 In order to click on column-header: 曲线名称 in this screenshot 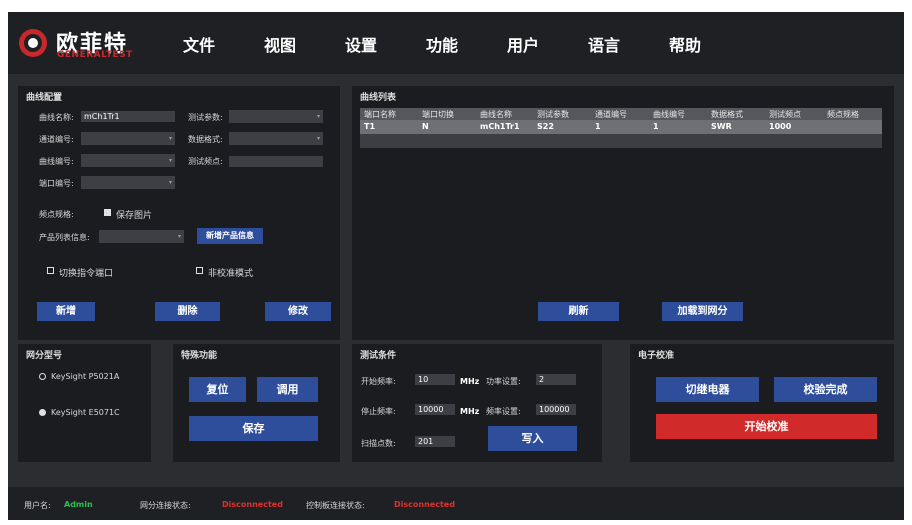, I will do `click(496, 114)`.